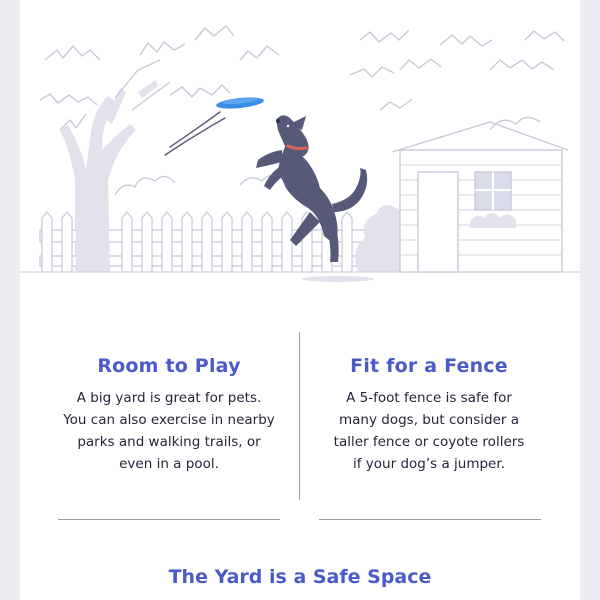 The width and height of the screenshot is (600, 600). I want to click on text-line: many dogs, but consider a, so click(429, 420).